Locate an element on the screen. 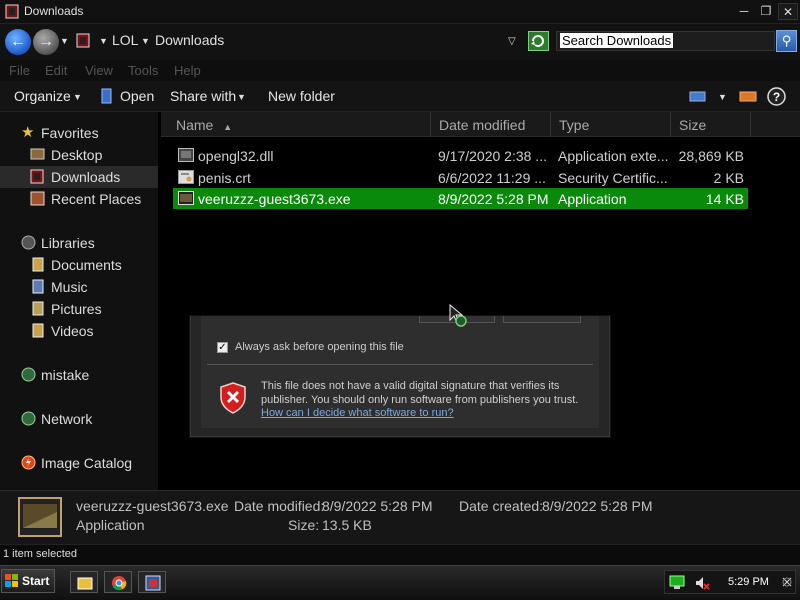 The height and width of the screenshot is (600, 800). breadcrumb-downloads: Downloads is located at coordinates (189, 40).